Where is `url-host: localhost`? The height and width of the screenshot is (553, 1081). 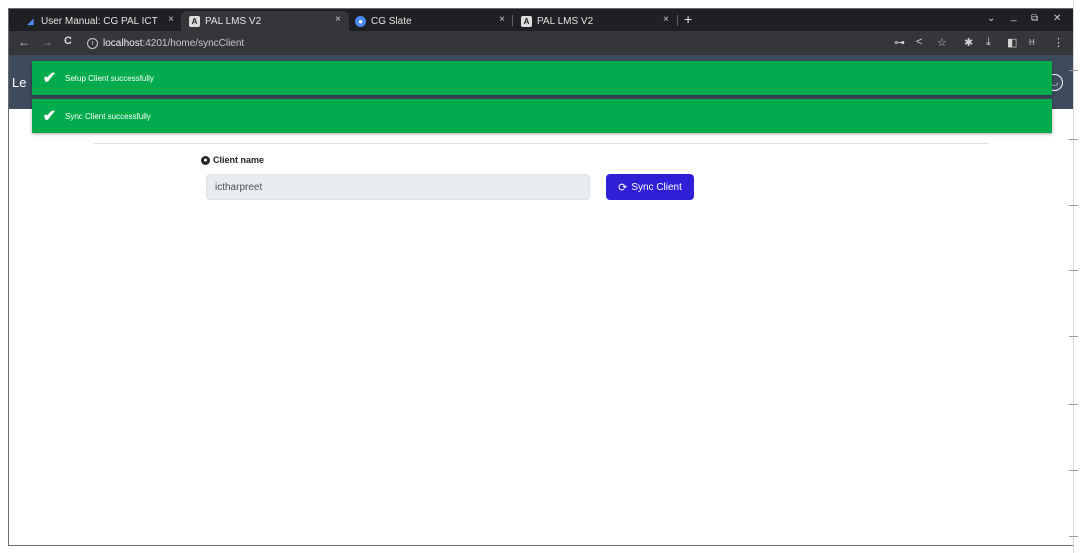 url-host: localhost is located at coordinates (123, 43).